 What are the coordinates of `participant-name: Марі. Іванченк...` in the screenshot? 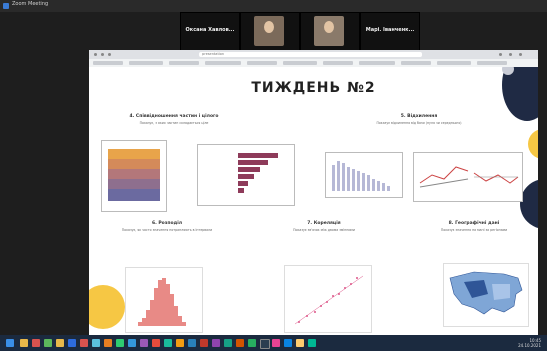 It's located at (390, 30).